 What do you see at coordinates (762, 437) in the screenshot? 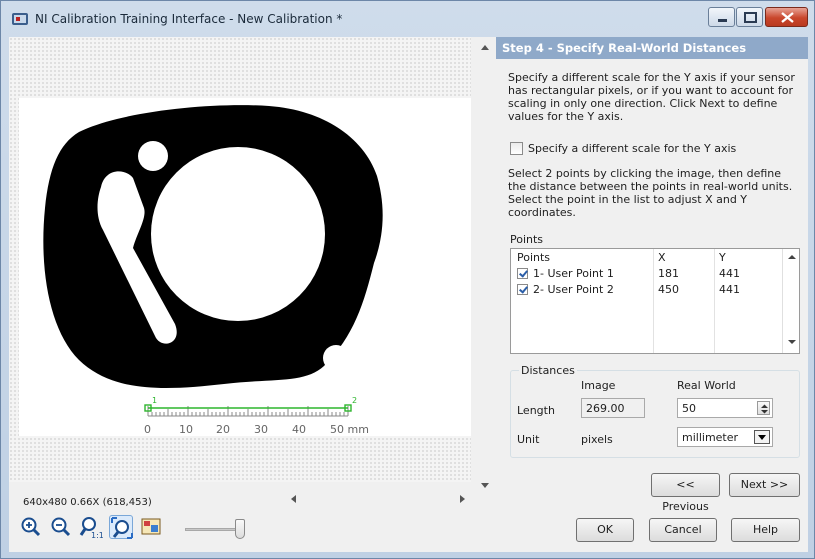
I see `chevron-down-icon` at bounding box center [762, 437].